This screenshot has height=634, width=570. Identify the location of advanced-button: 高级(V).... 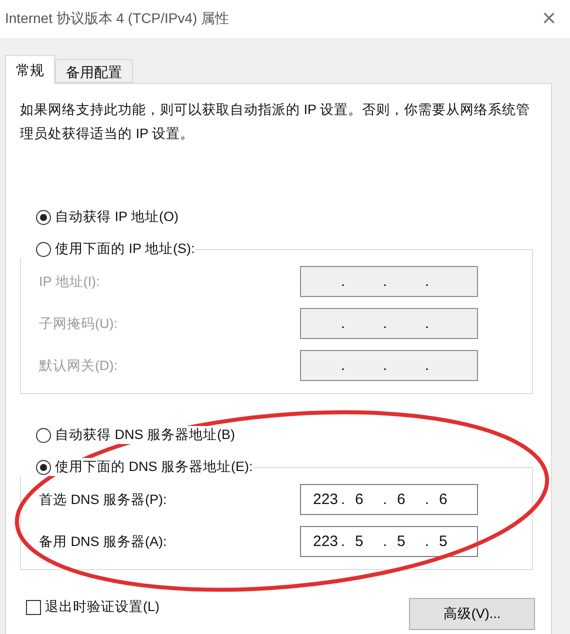
(472, 614).